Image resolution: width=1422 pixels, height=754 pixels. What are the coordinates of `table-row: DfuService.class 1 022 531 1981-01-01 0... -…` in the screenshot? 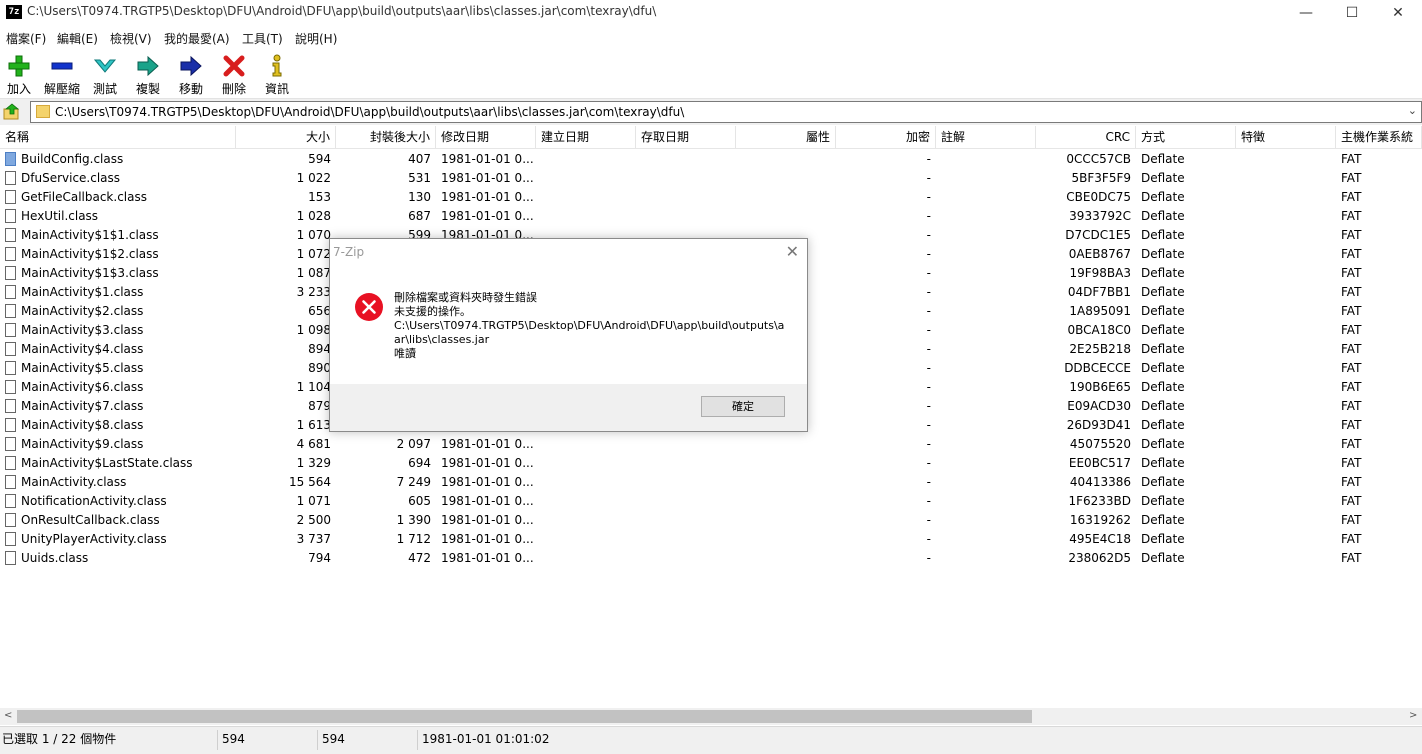 It's located at (711, 178).